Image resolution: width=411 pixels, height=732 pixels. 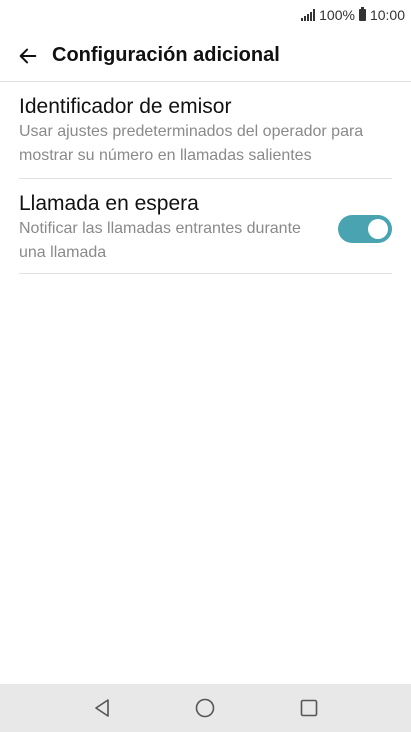 I want to click on nav-recents-button, so click(x=309, y=708).